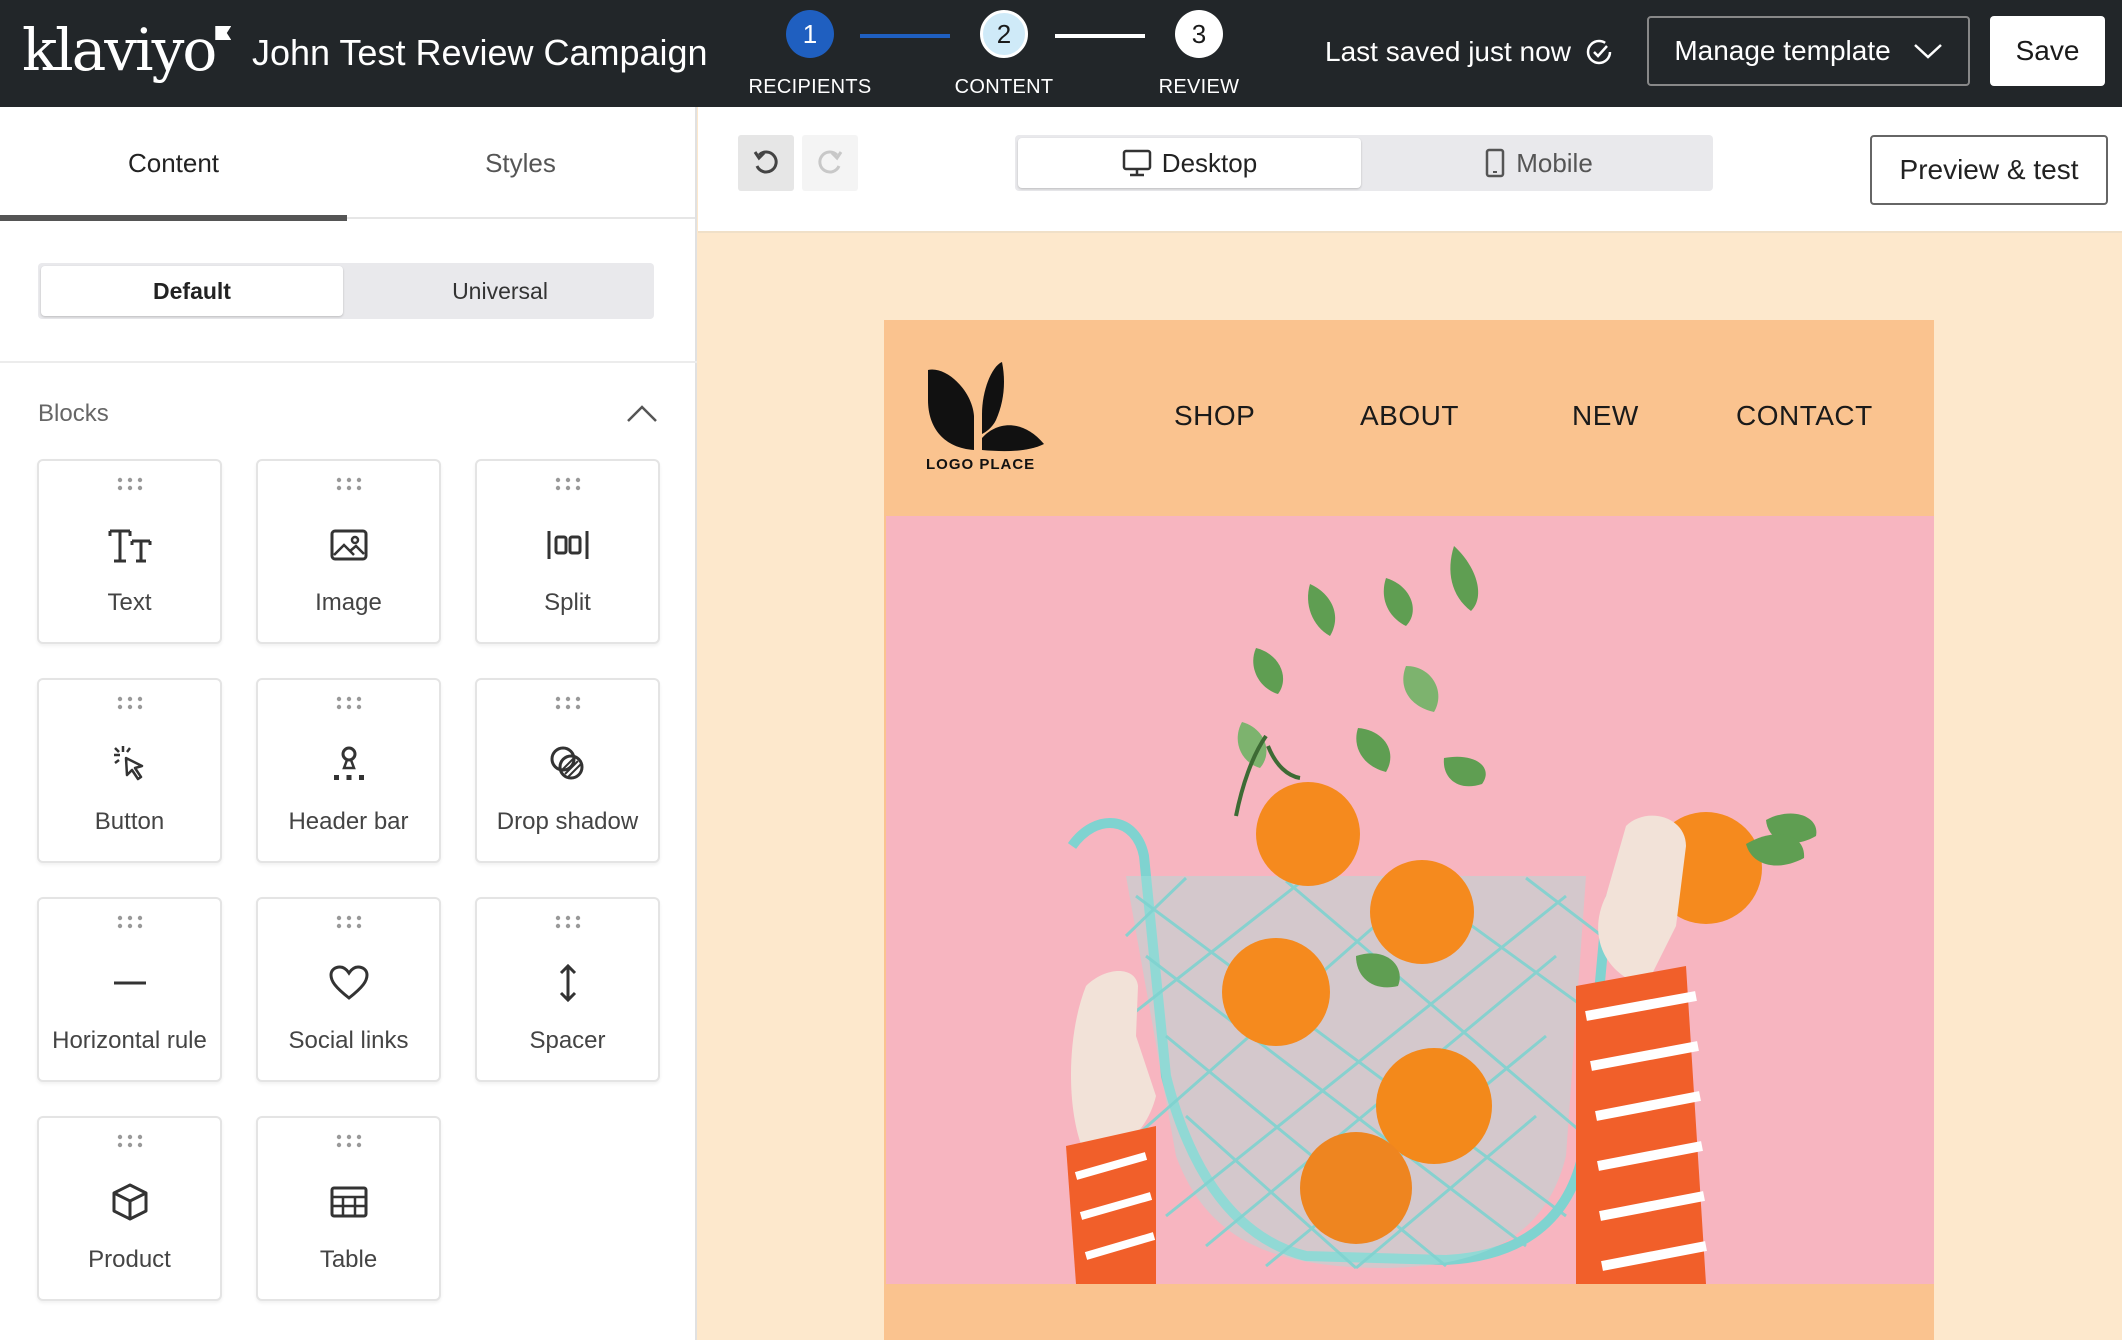  What do you see at coordinates (348, 821) in the screenshot?
I see `block-label: Header bar` at bounding box center [348, 821].